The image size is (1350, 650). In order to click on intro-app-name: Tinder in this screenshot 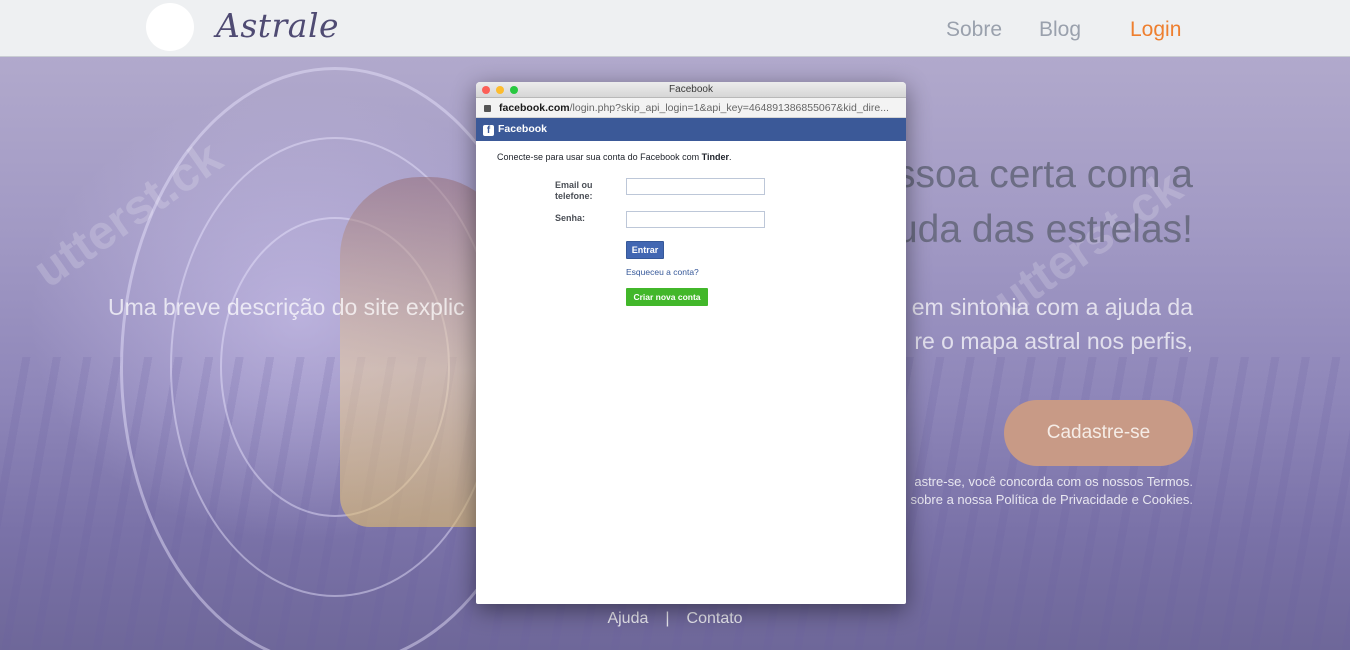, I will do `click(715, 157)`.